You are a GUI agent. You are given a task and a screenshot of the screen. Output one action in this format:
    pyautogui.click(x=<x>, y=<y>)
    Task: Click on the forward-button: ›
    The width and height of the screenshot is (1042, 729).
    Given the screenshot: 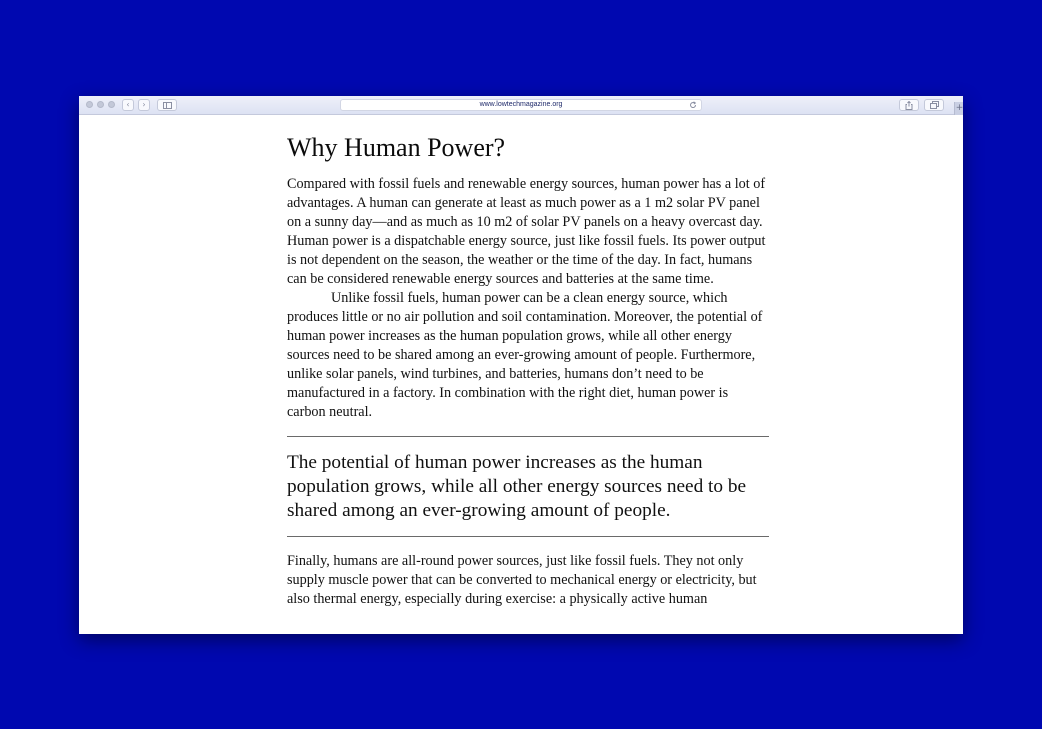 What is the action you would take?
    pyautogui.click(x=144, y=105)
    